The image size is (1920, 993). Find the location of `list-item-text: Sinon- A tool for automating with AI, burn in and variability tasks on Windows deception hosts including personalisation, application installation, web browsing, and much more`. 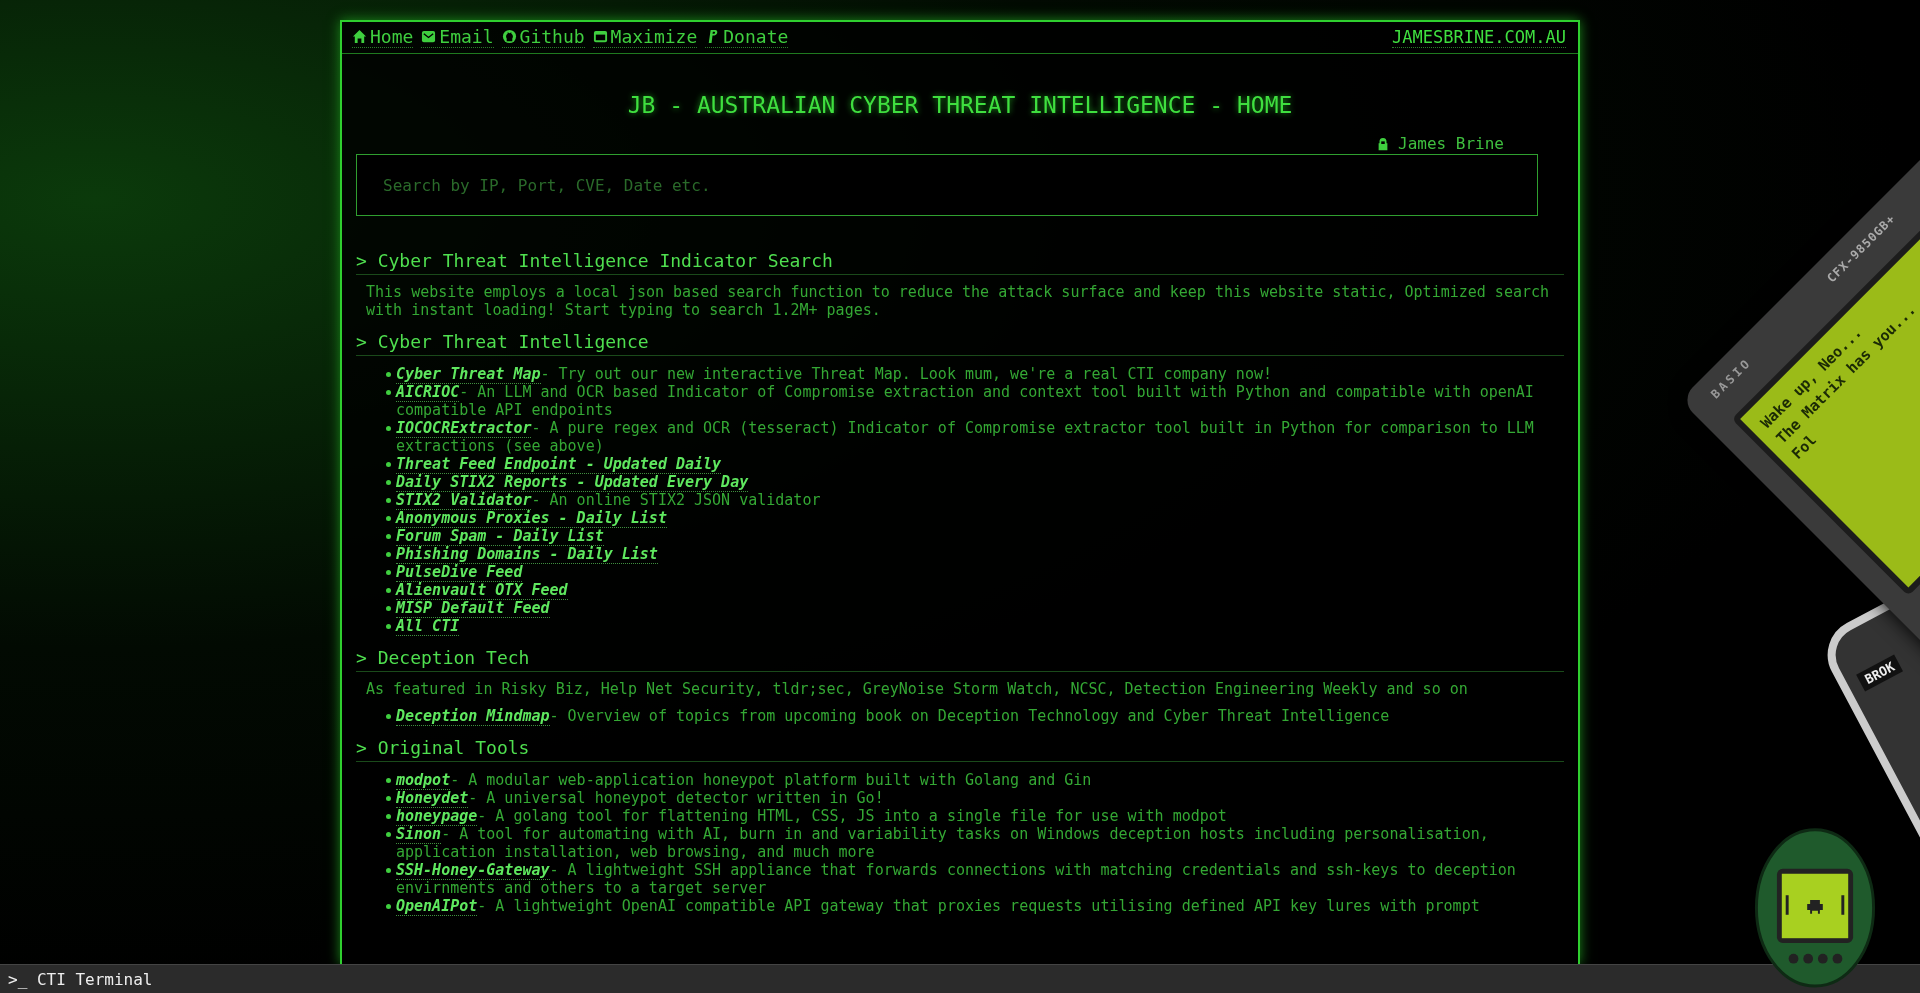

list-item-text: Sinon- A tool for automating with AI, burn in and variability tasks on Windows deception hosts including personalisation, application installation, web browsing, and much more is located at coordinates (943, 843).